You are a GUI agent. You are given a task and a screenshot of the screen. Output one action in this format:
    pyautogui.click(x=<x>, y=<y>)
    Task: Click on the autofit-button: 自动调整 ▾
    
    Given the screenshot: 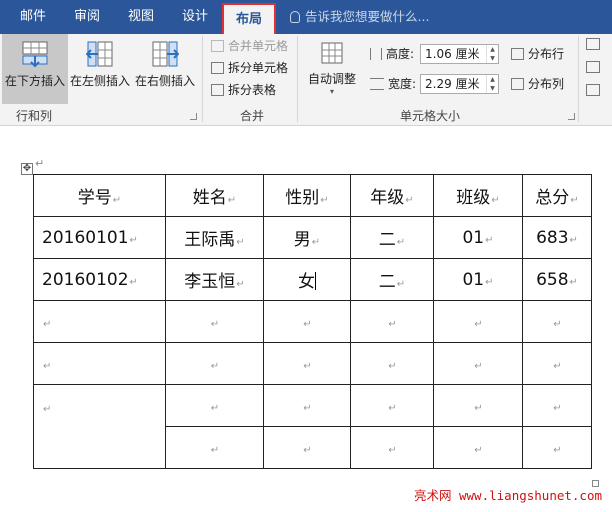 What is the action you would take?
    pyautogui.click(x=332, y=69)
    